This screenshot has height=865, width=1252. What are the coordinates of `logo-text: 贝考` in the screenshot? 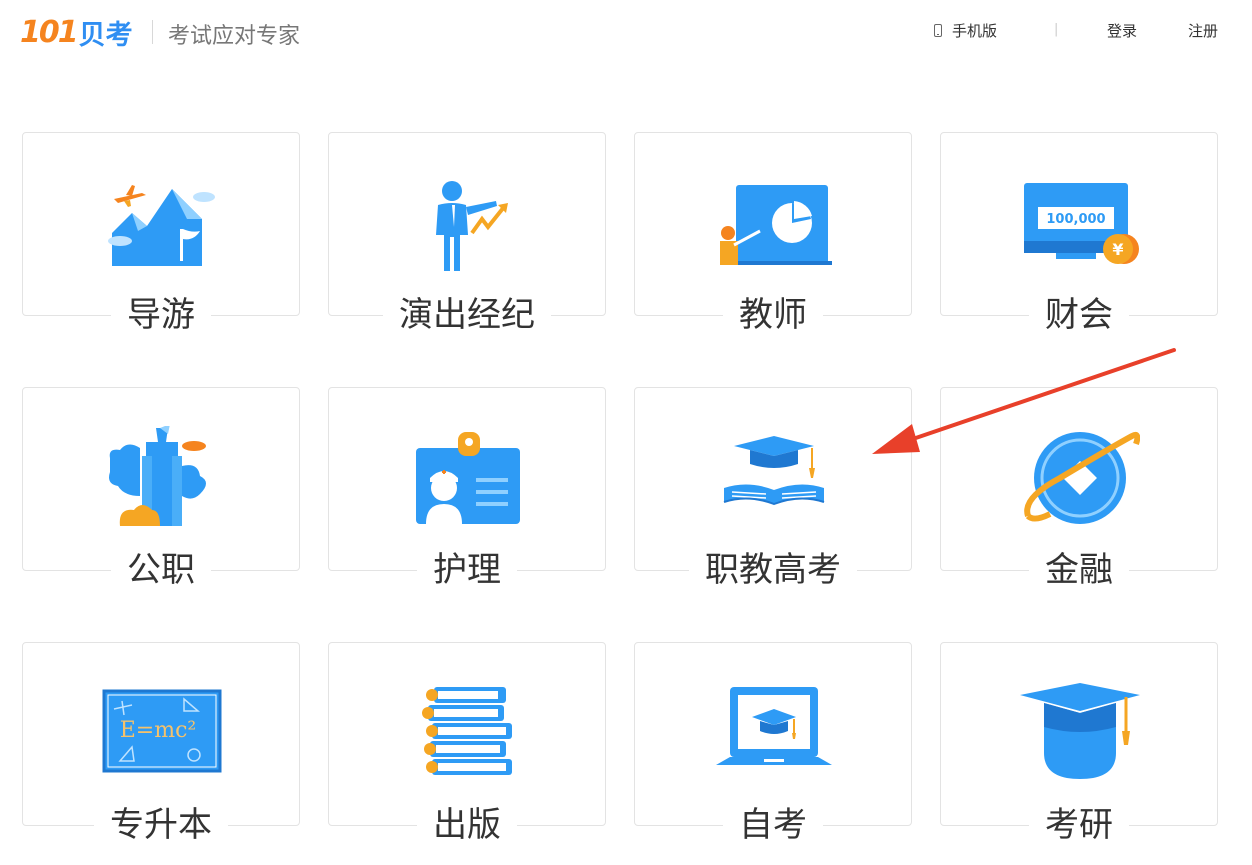 It's located at (105, 35).